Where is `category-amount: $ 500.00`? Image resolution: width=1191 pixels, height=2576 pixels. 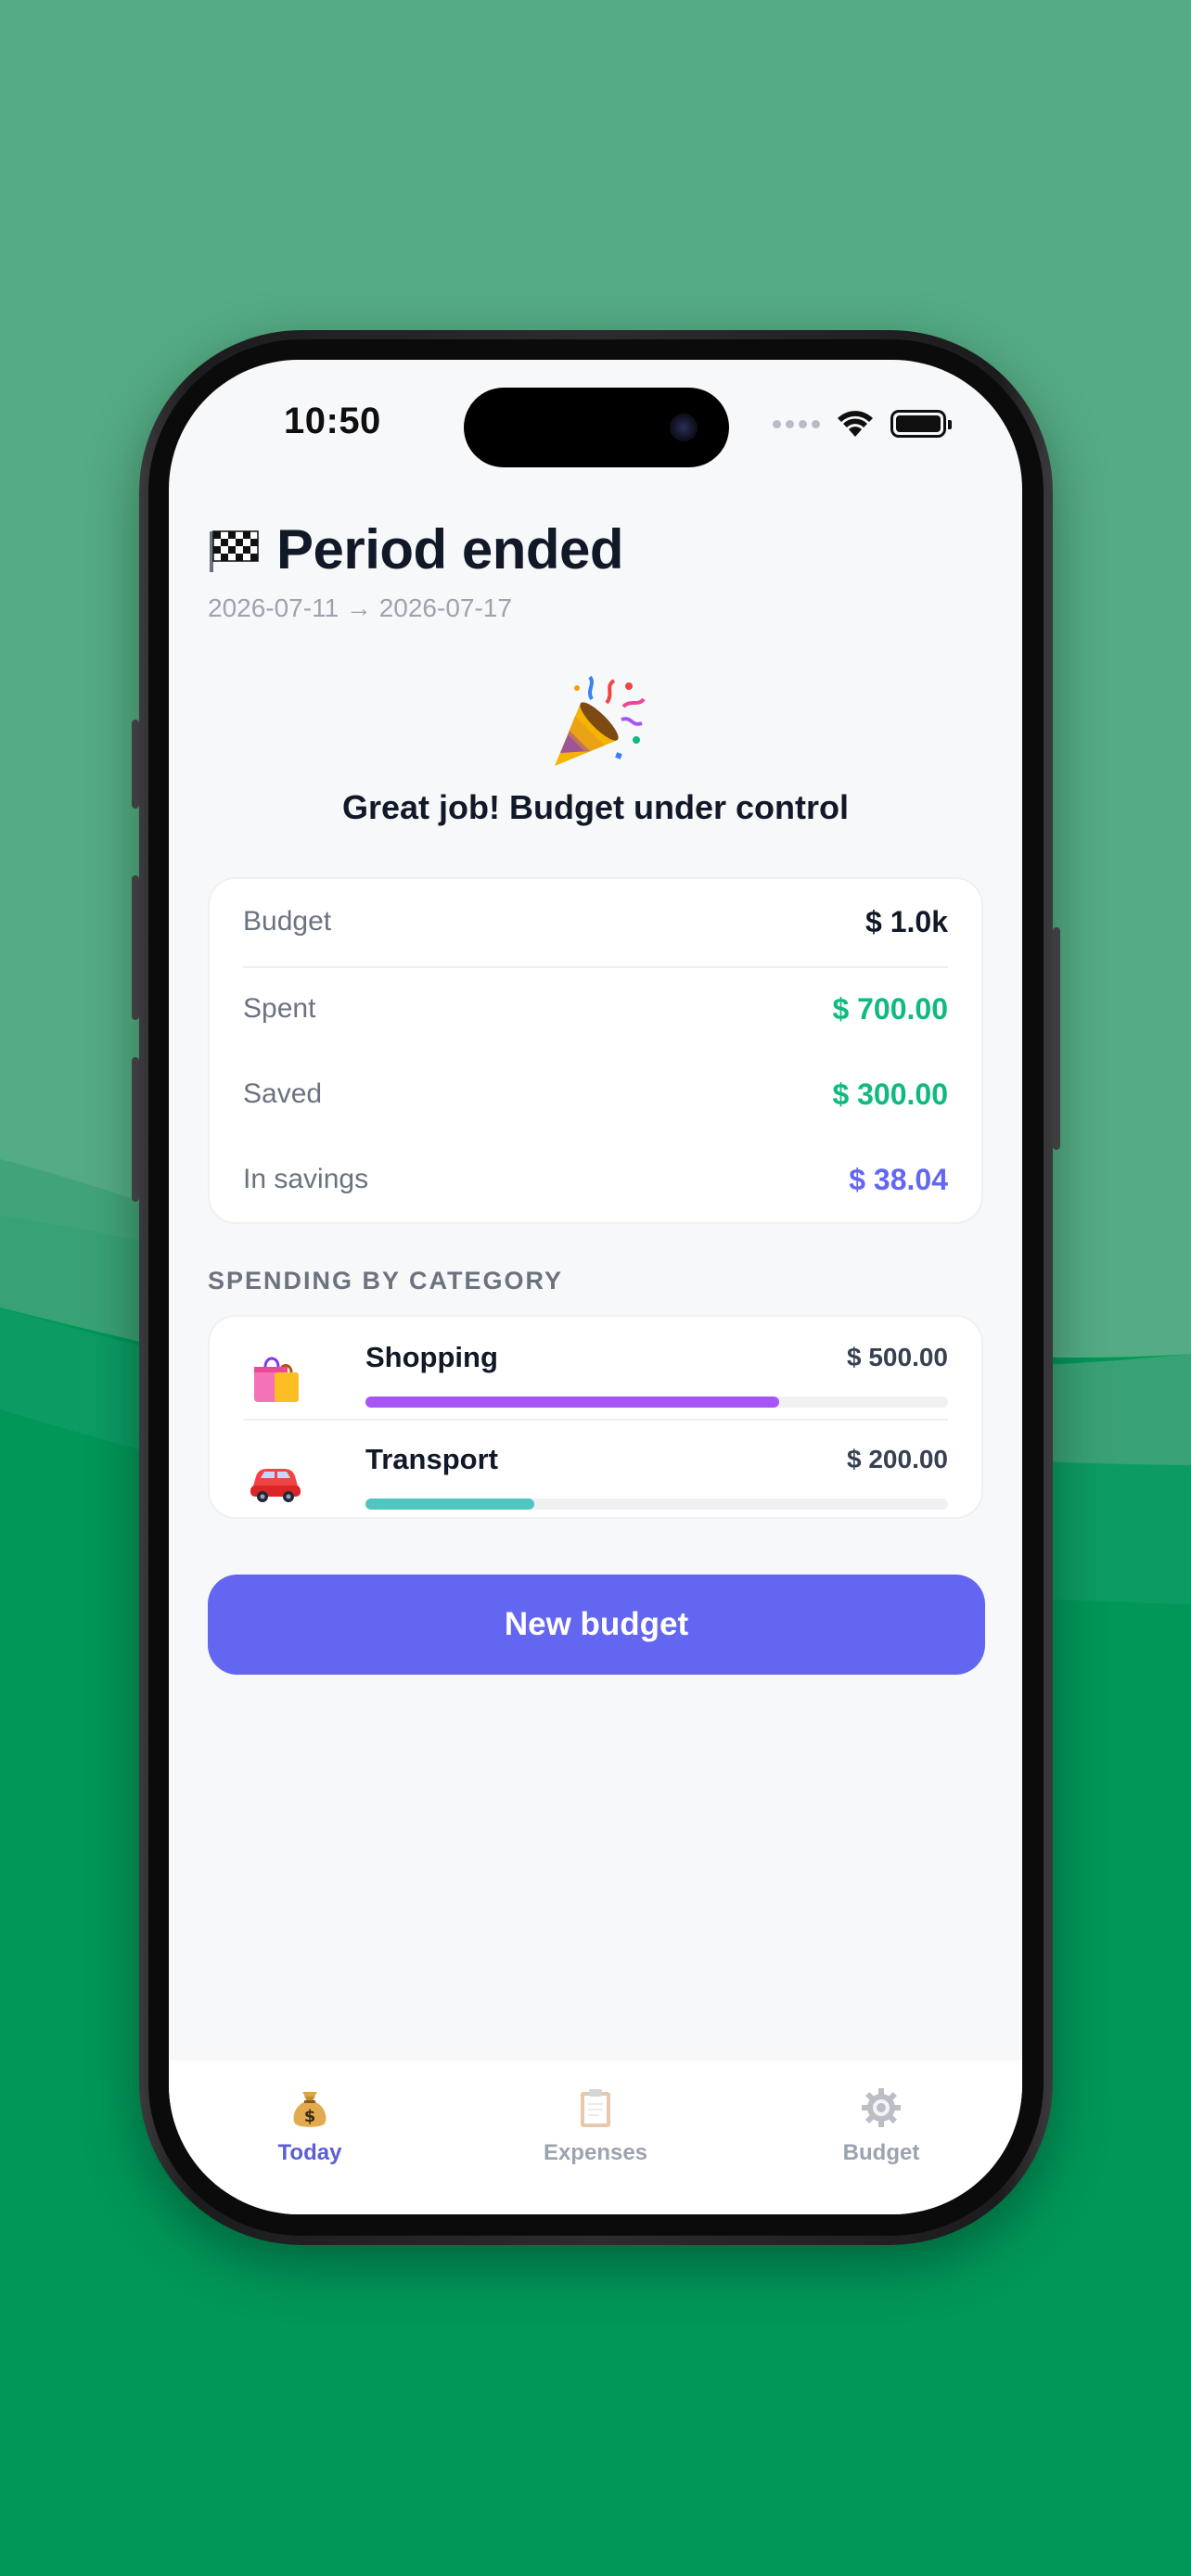
category-amount: $ 500.00 is located at coordinates (897, 1357).